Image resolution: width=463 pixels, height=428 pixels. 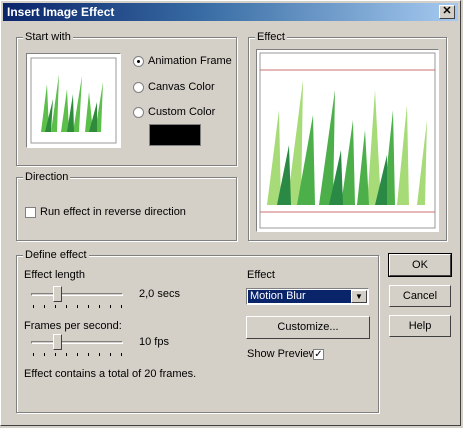 What do you see at coordinates (56, 255) in the screenshot?
I see `define-effect-legend: Define effect` at bounding box center [56, 255].